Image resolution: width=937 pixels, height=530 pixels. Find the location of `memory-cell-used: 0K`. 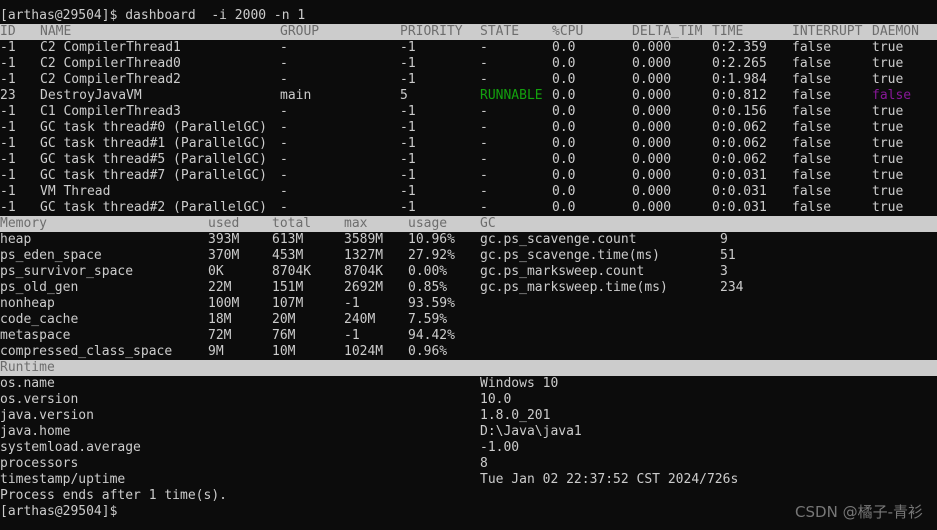

memory-cell-used: 0K is located at coordinates (216, 271).